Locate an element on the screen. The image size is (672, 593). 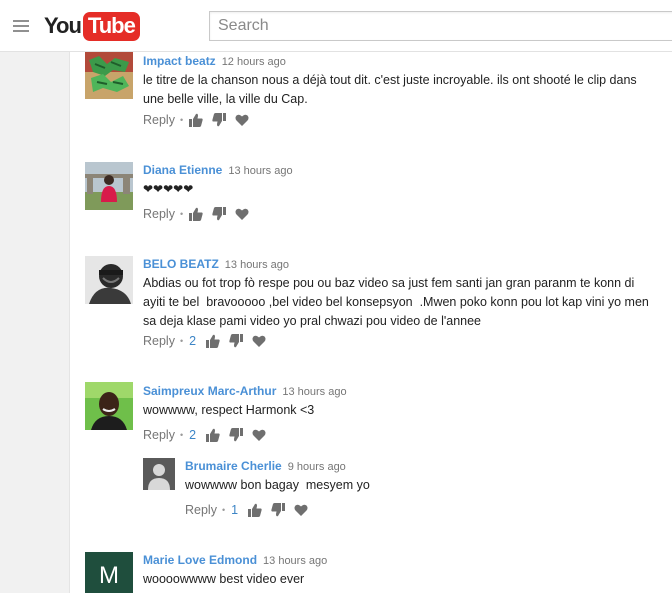
author-name: Impact beatz is located at coordinates (179, 61).